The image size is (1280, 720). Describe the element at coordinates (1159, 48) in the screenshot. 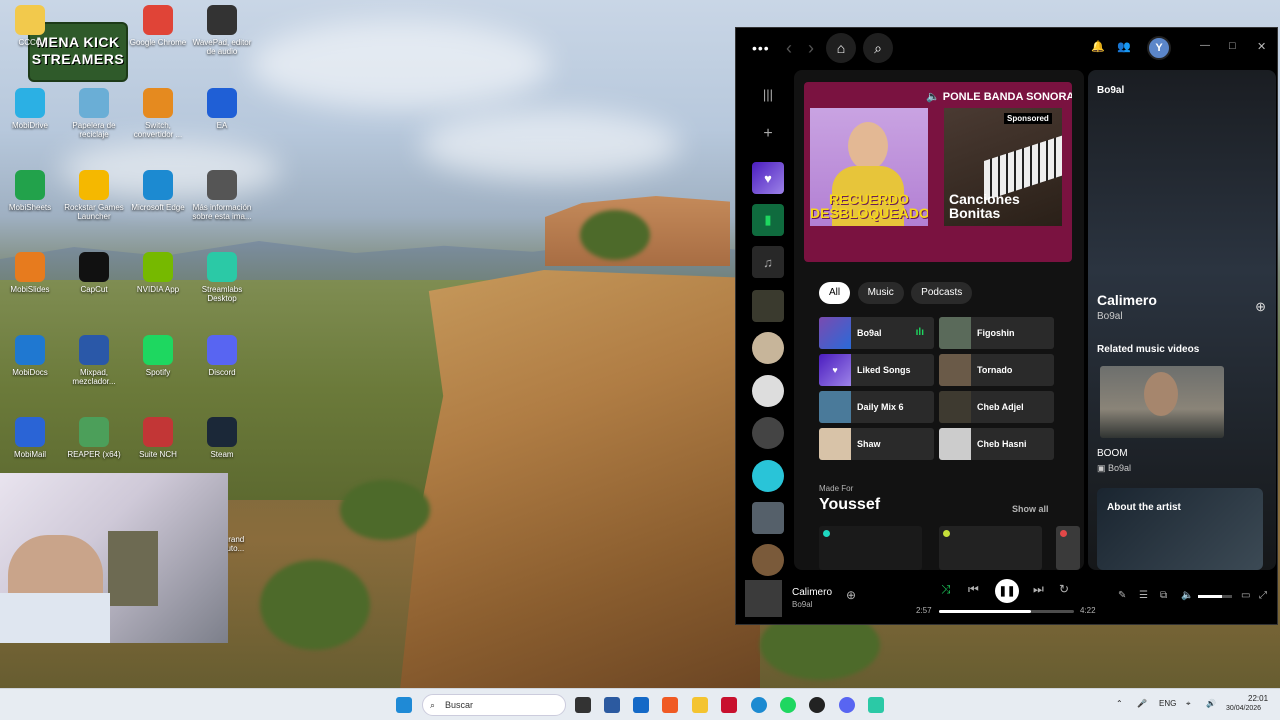

I see `avatar: Y` at that location.